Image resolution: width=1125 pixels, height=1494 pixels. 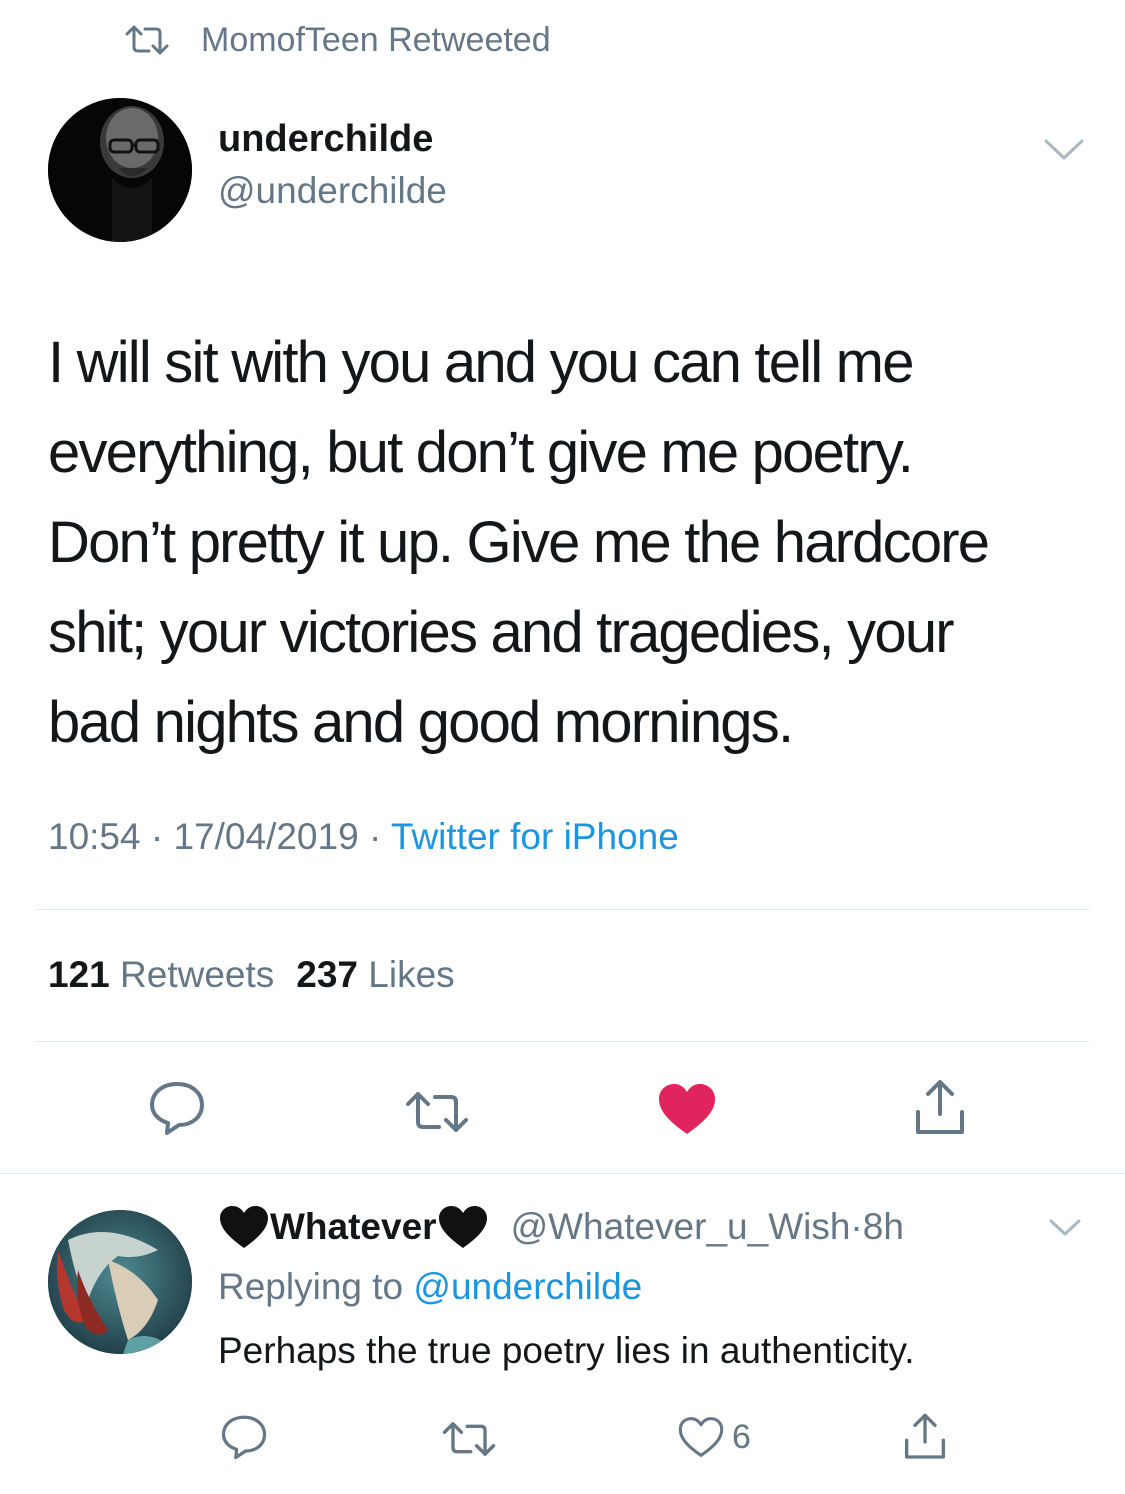 What do you see at coordinates (681, 1227) in the screenshot?
I see `reply-handle: @Whatever_u_Wish` at bounding box center [681, 1227].